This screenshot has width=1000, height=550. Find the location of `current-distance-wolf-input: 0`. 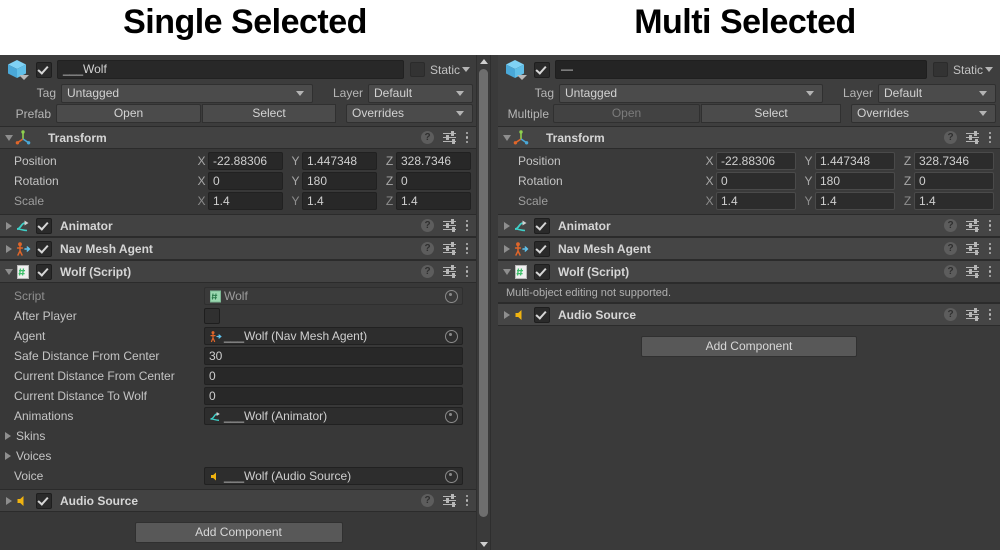

current-distance-wolf-input: 0 is located at coordinates (333, 396).